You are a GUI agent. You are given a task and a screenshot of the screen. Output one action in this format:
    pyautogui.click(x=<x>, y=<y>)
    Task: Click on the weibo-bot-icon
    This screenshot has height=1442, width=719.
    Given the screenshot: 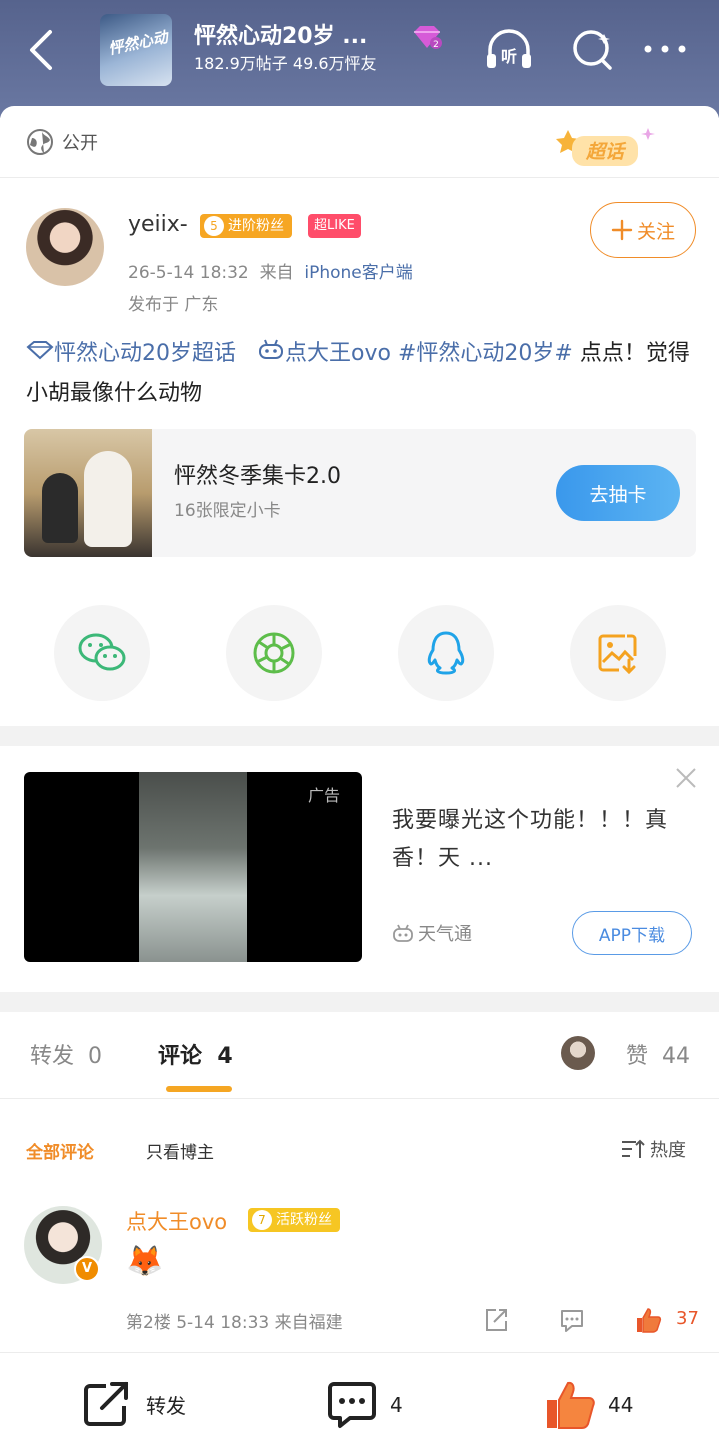 What is the action you would take?
    pyautogui.click(x=270, y=349)
    